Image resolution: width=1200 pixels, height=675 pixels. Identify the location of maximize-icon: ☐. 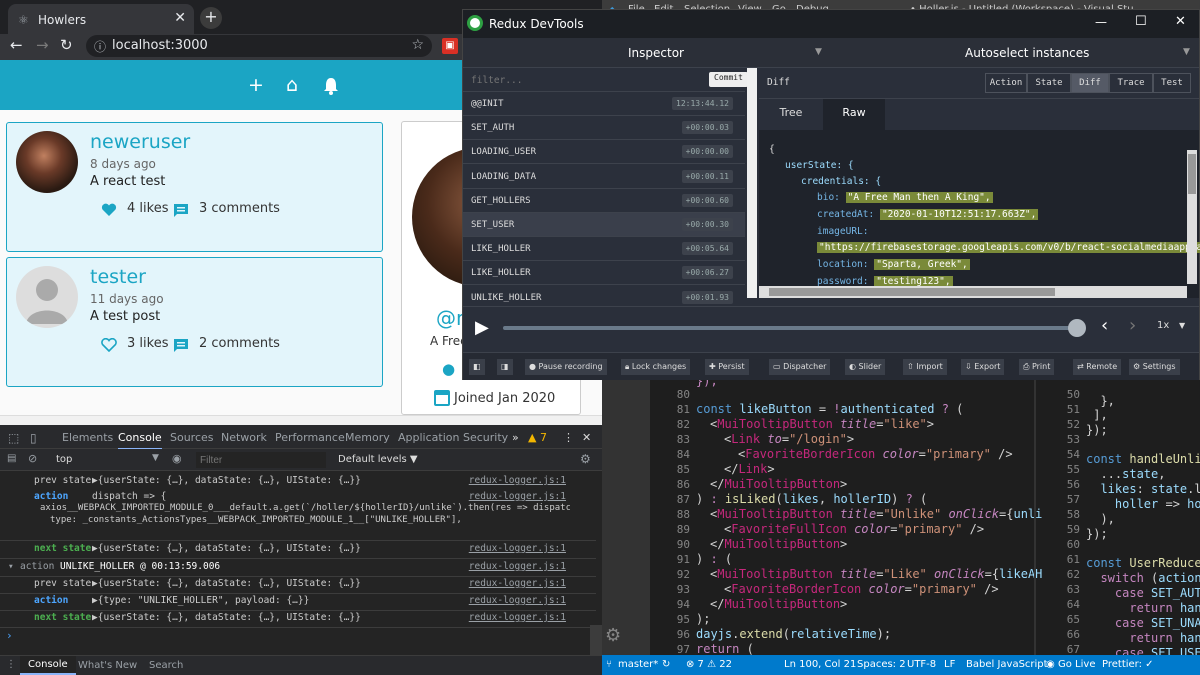
(1141, 21).